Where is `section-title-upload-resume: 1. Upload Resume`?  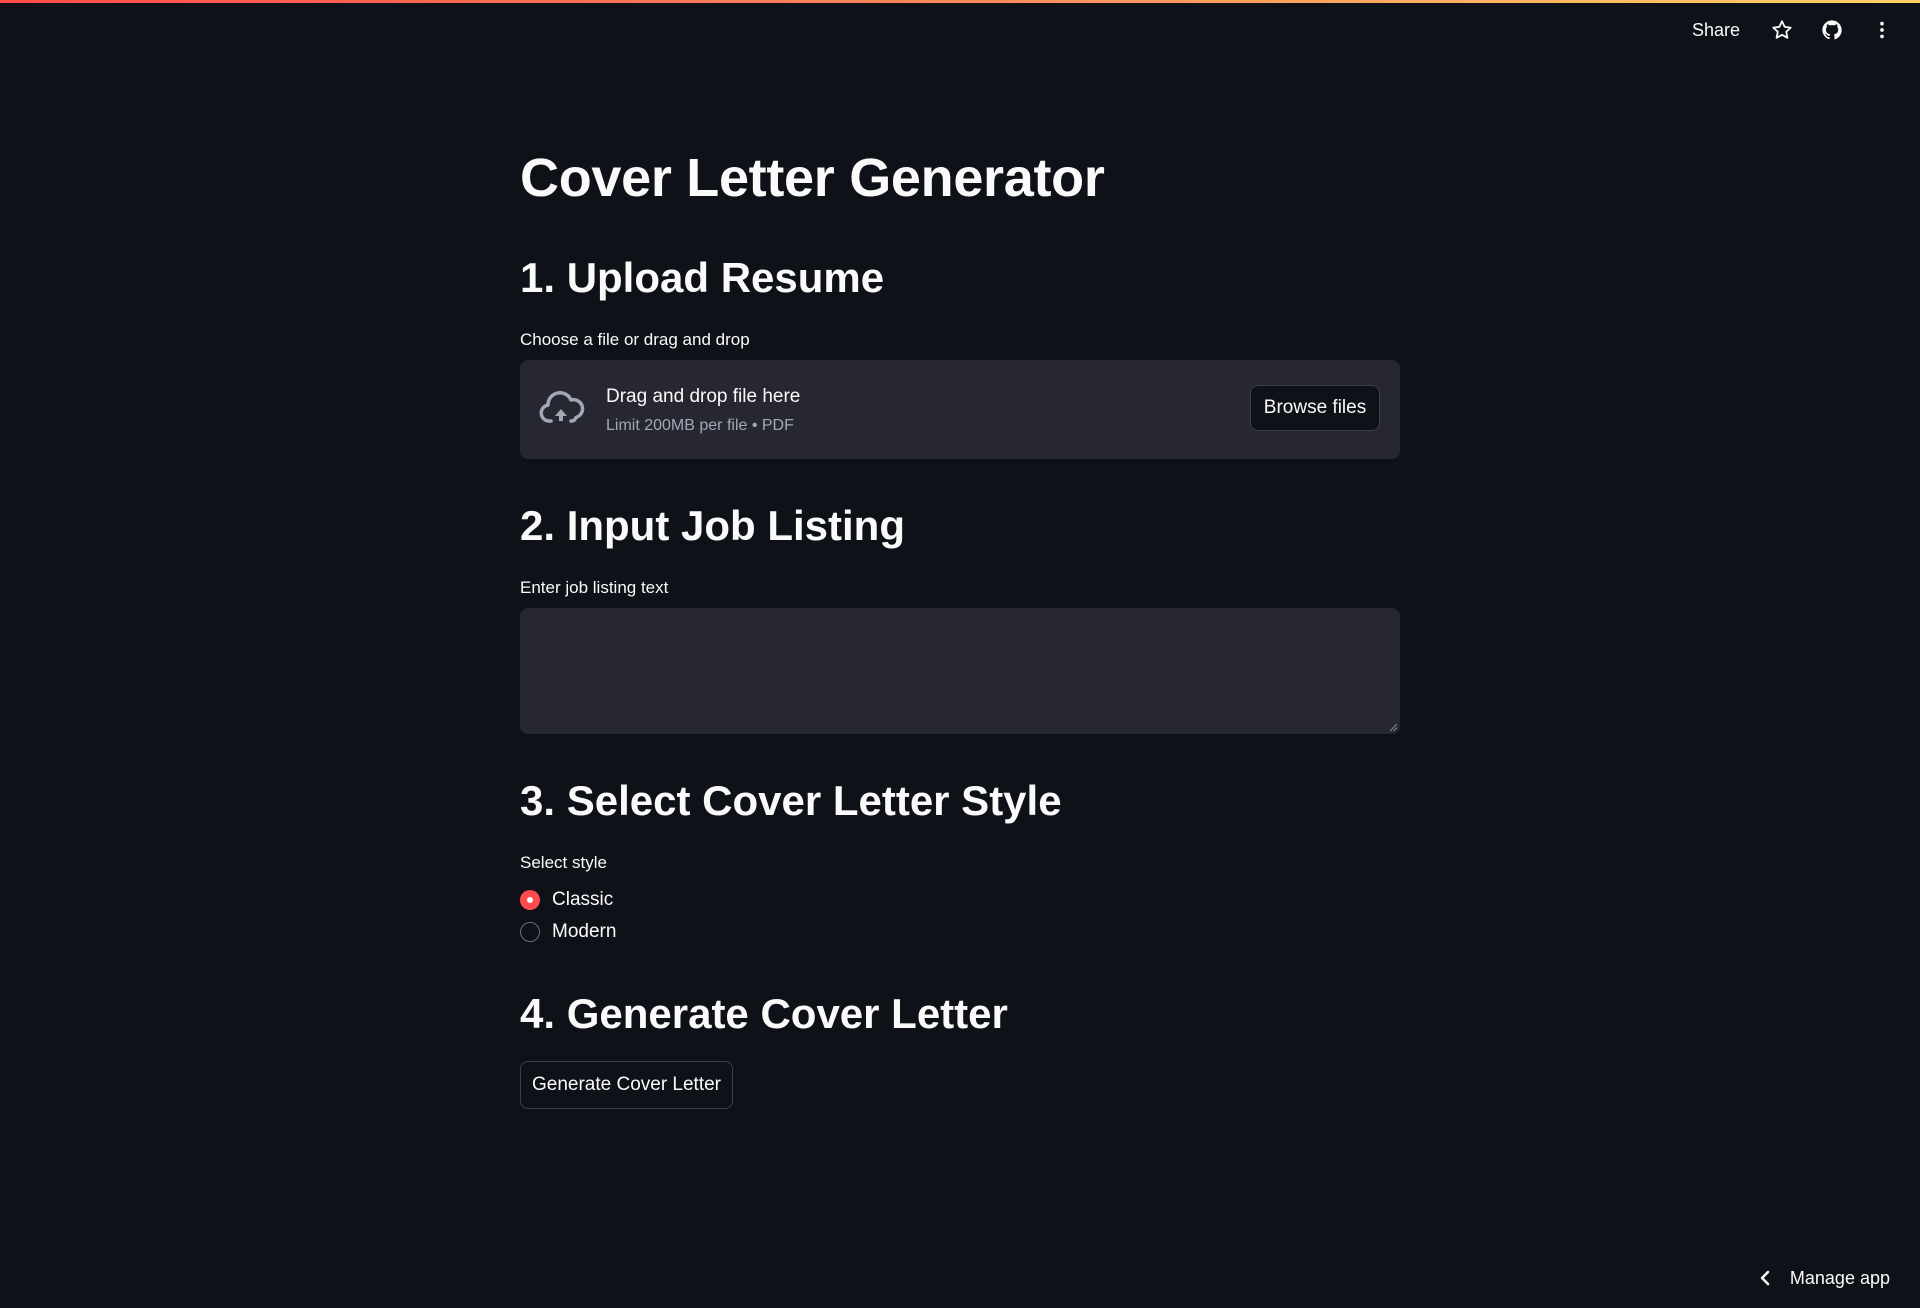
section-title-upload-resume: 1. Upload Resume is located at coordinates (702, 277).